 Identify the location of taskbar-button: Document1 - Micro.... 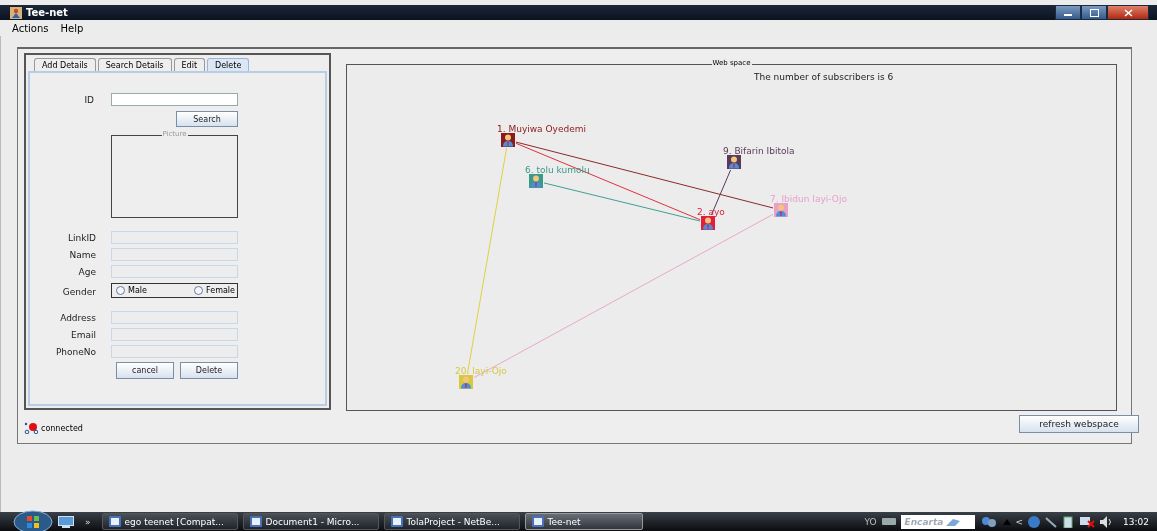
(310, 521).